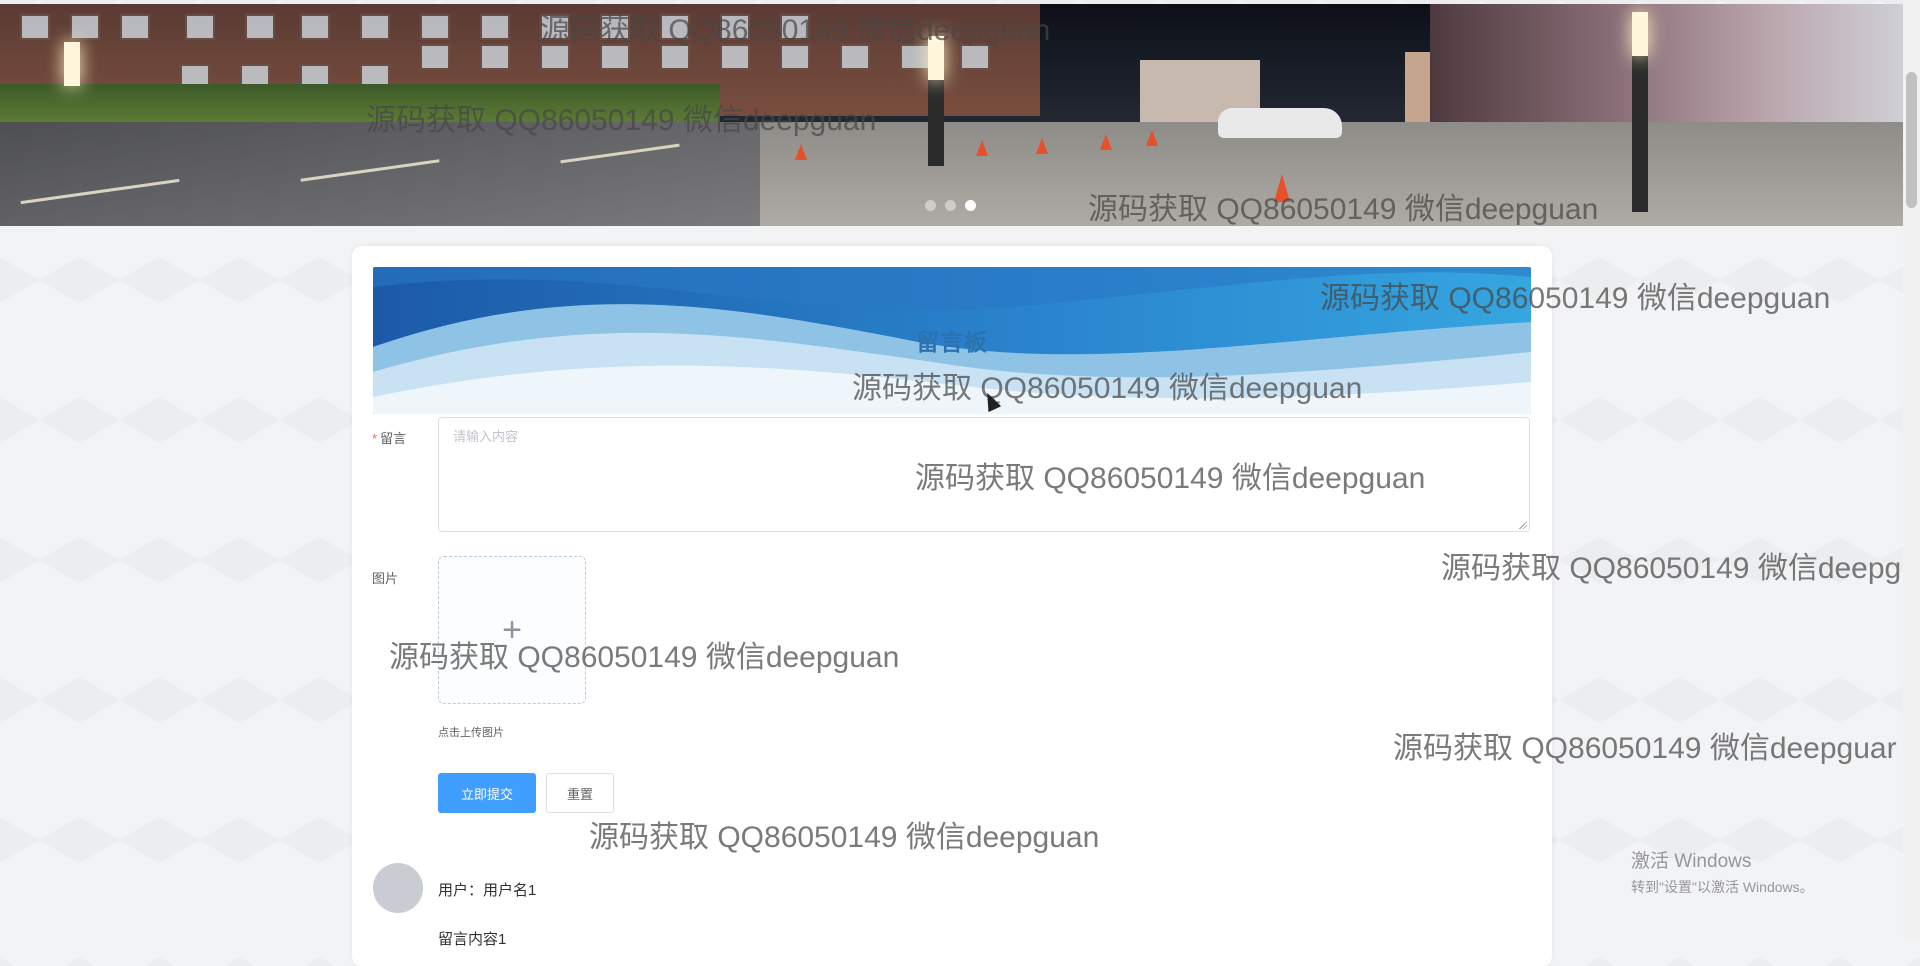  I want to click on message-label-row: * 留言, so click(389, 437).